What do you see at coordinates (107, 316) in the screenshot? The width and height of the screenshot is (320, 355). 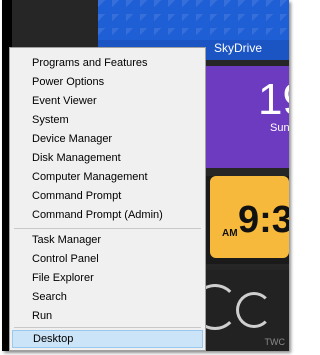 I see `menu-item-run: Run` at bounding box center [107, 316].